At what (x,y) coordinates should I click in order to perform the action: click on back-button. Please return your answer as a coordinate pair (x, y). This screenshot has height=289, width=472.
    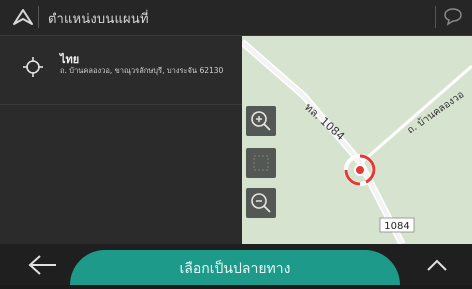
    Looking at the image, I should click on (39, 264).